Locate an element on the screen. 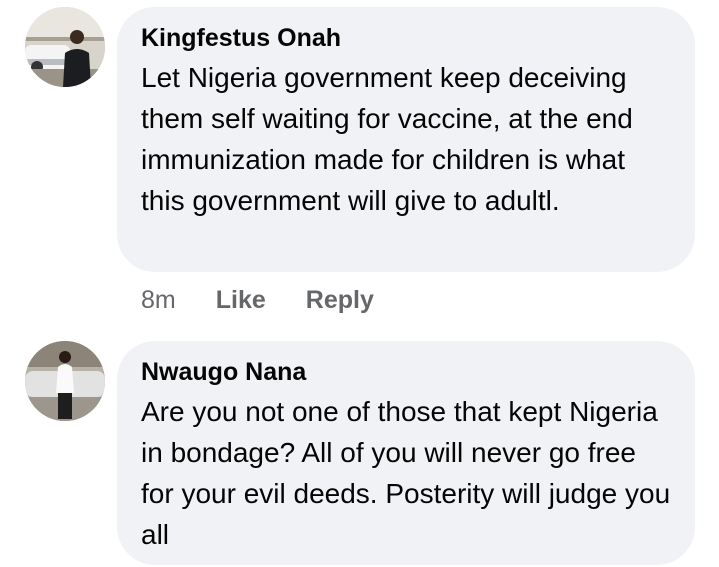 The width and height of the screenshot is (719, 567). comment-actions: 8m Like Reply is located at coordinates (257, 300).